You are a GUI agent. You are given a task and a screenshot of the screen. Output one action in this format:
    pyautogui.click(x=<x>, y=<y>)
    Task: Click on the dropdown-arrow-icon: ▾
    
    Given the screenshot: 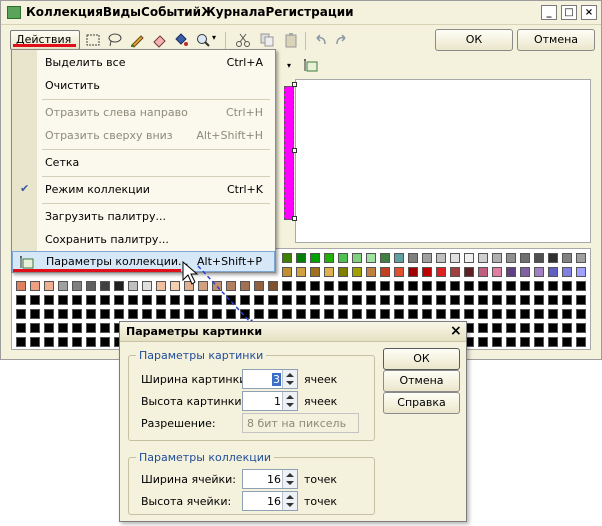 What is the action you would take?
    pyautogui.click(x=289, y=65)
    